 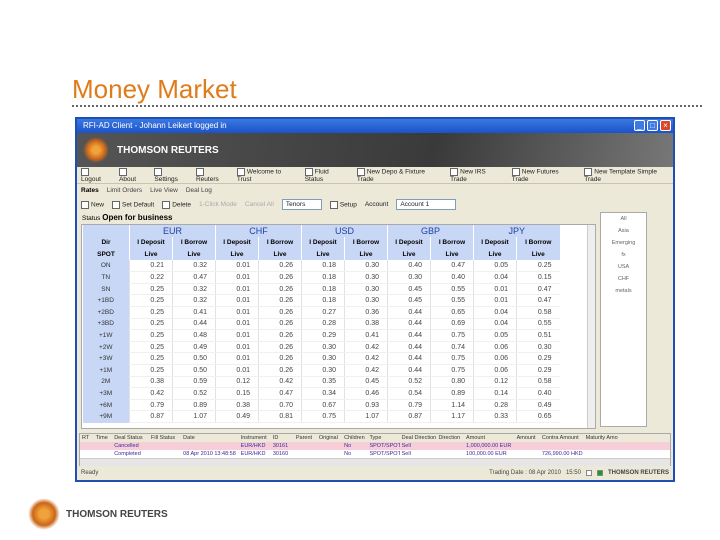 What do you see at coordinates (95, 175) in the screenshot?
I see `toolbar-button: Logout` at bounding box center [95, 175].